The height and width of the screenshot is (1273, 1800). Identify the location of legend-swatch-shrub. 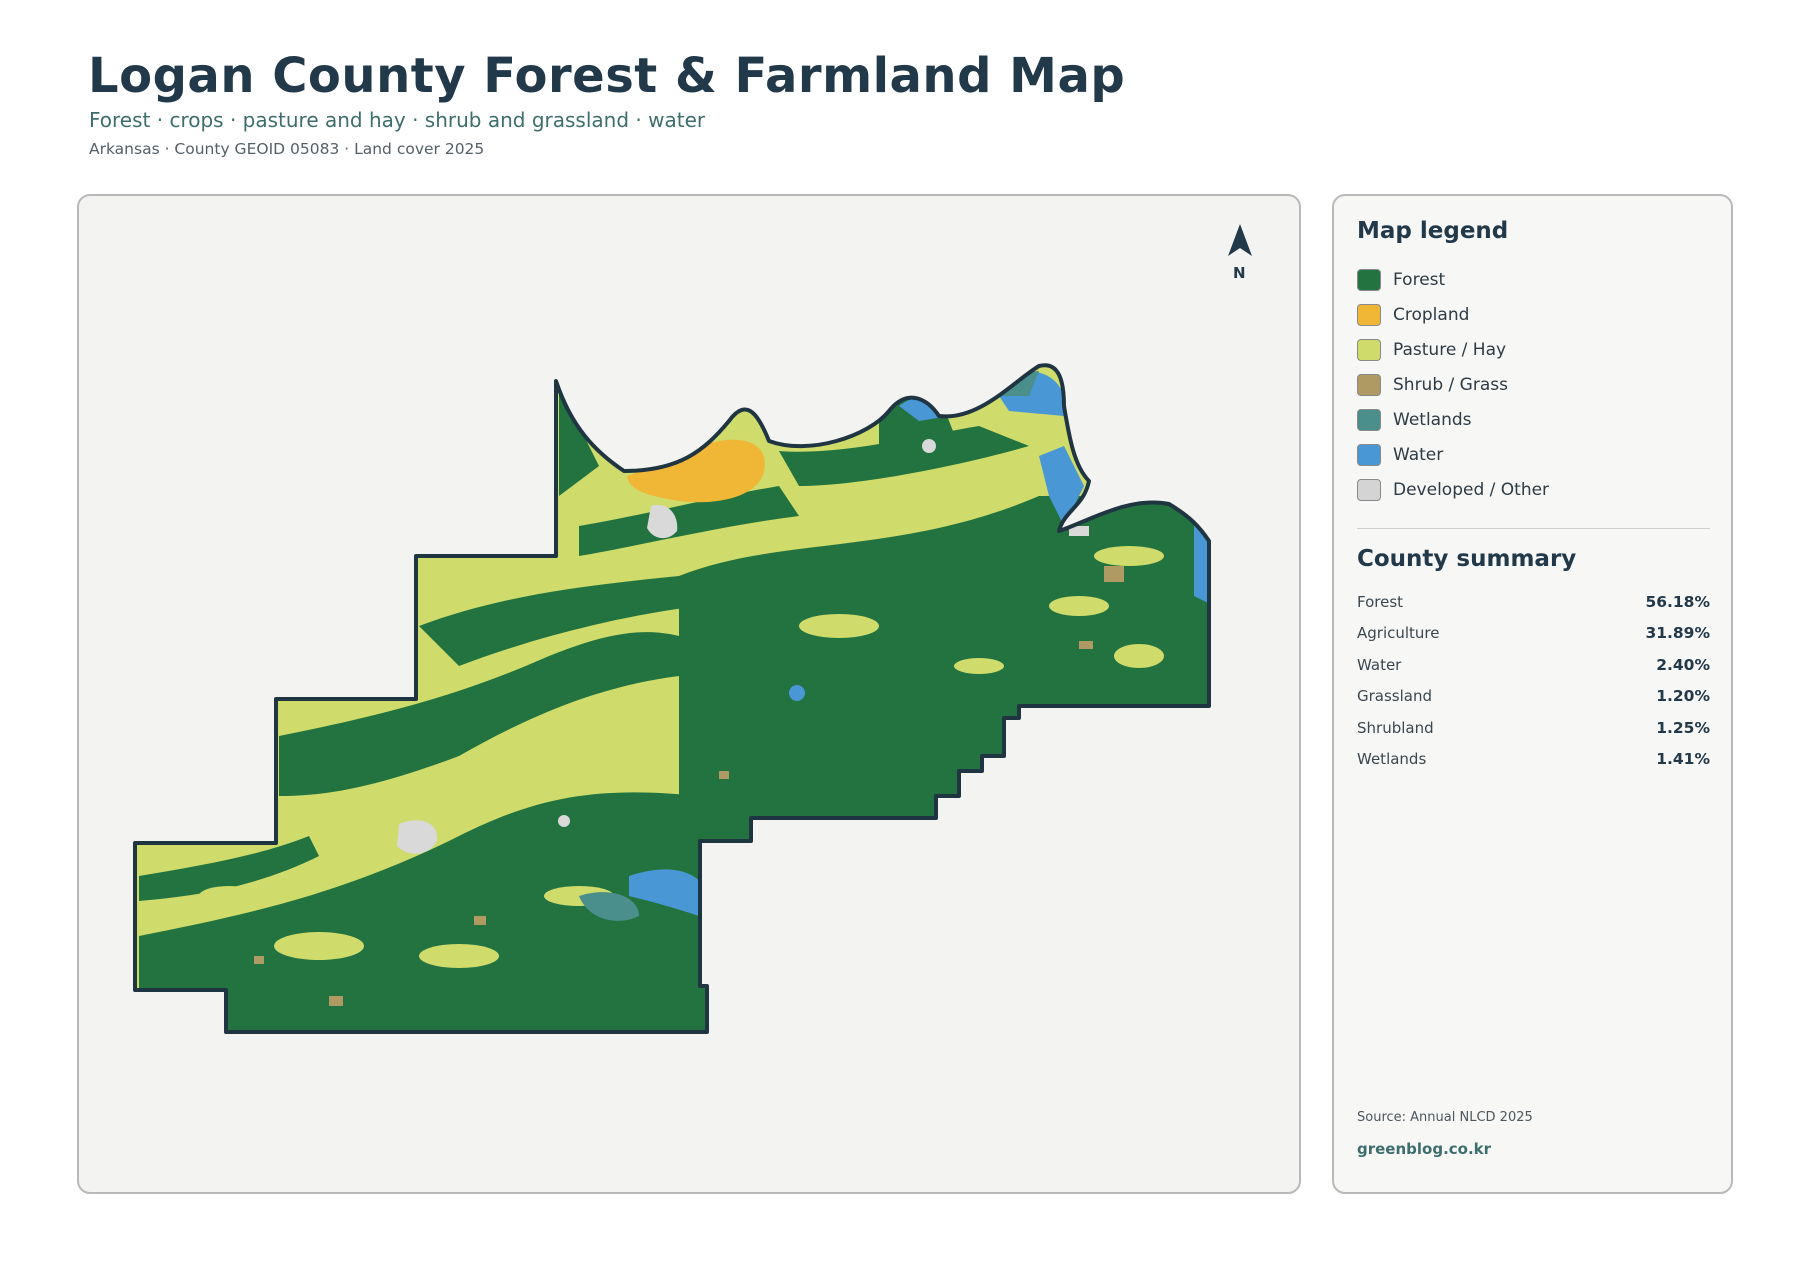
(1369, 384).